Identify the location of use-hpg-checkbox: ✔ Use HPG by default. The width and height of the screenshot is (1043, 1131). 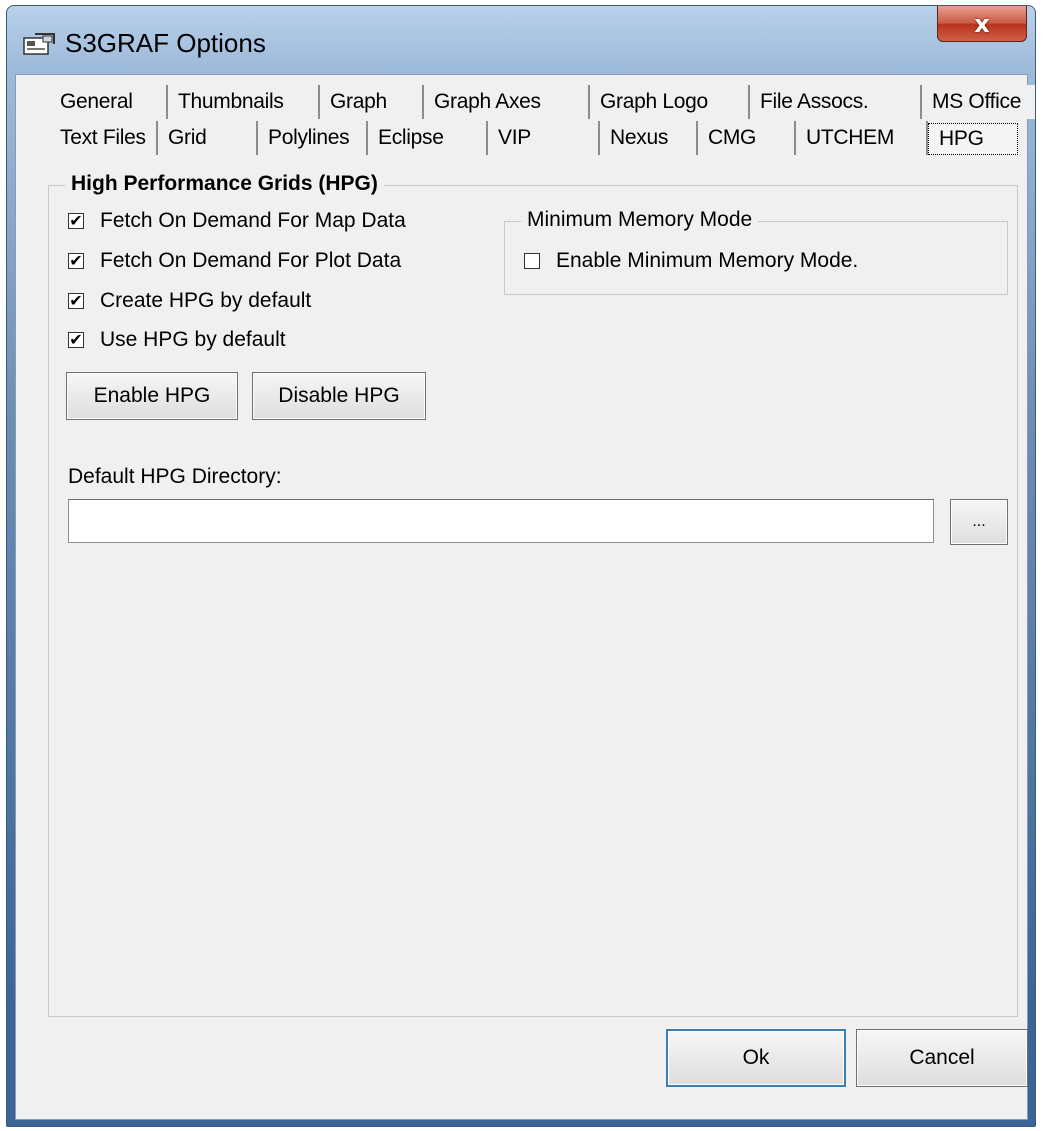
(177, 340).